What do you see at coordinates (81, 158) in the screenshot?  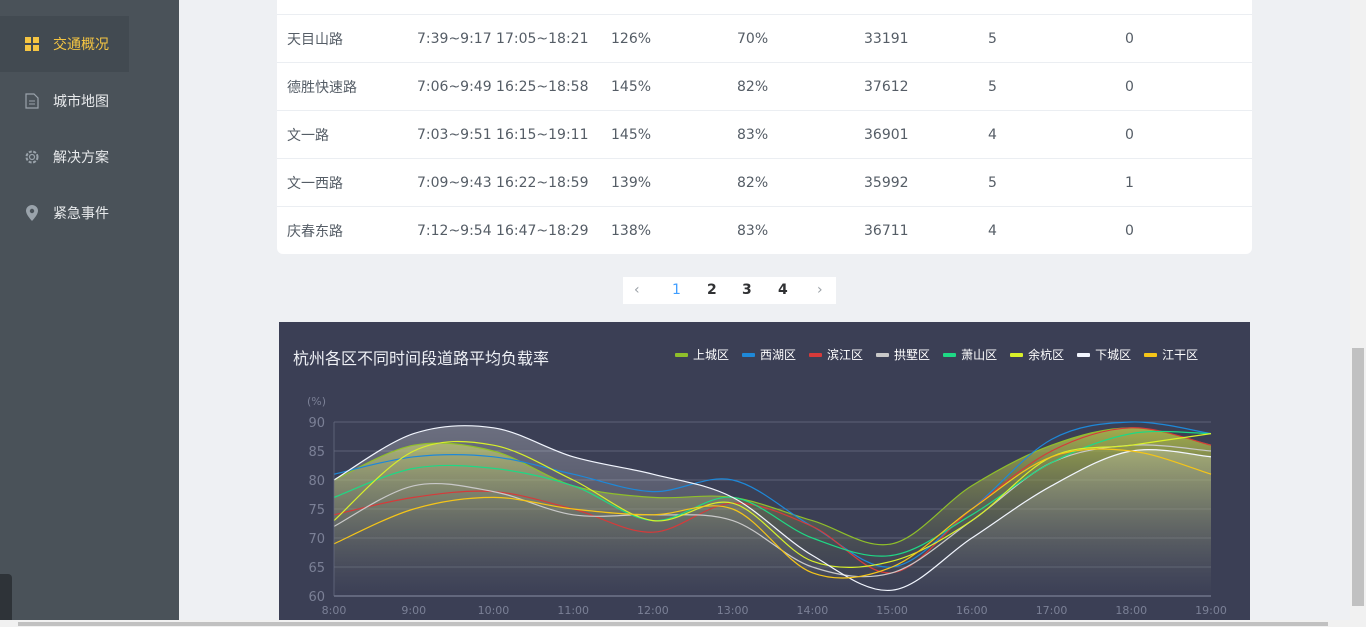 I see `sidebar-item-label: 解决方案` at bounding box center [81, 158].